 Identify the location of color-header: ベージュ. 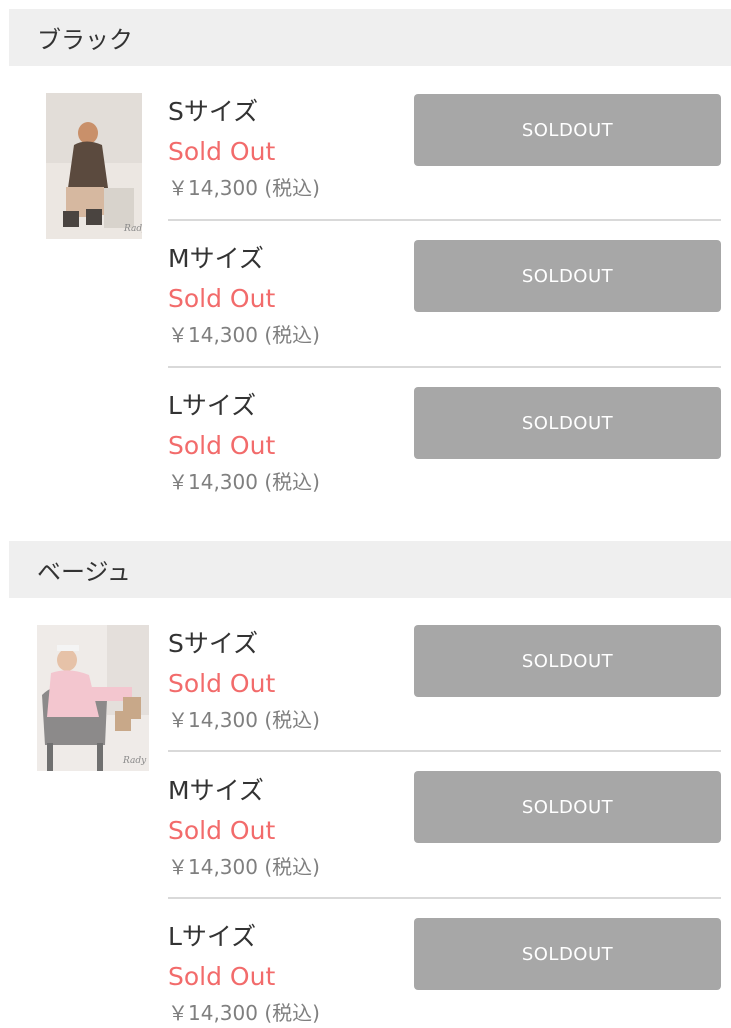
(370, 569).